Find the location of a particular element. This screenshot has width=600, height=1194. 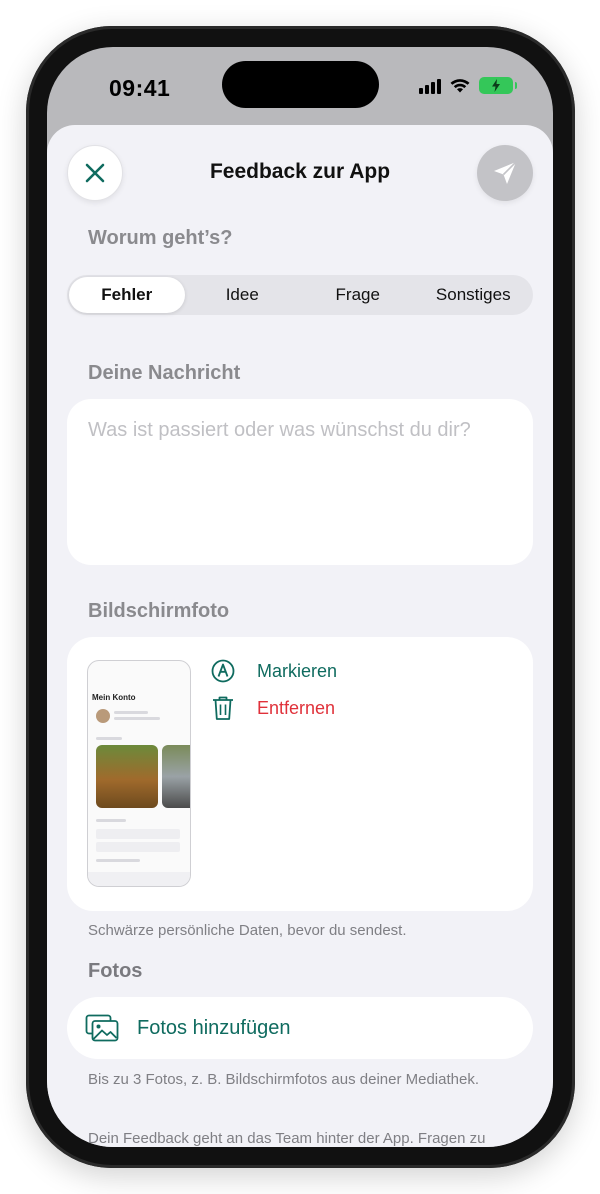

thumbnail-avatar is located at coordinates (103, 716).